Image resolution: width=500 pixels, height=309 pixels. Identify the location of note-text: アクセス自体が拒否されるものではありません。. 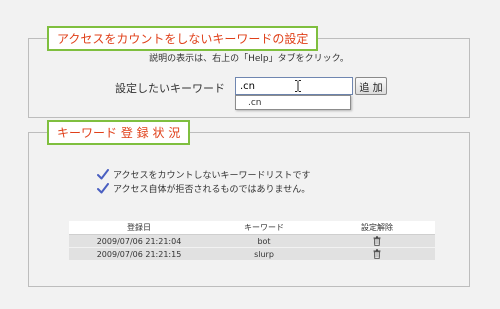
(212, 189).